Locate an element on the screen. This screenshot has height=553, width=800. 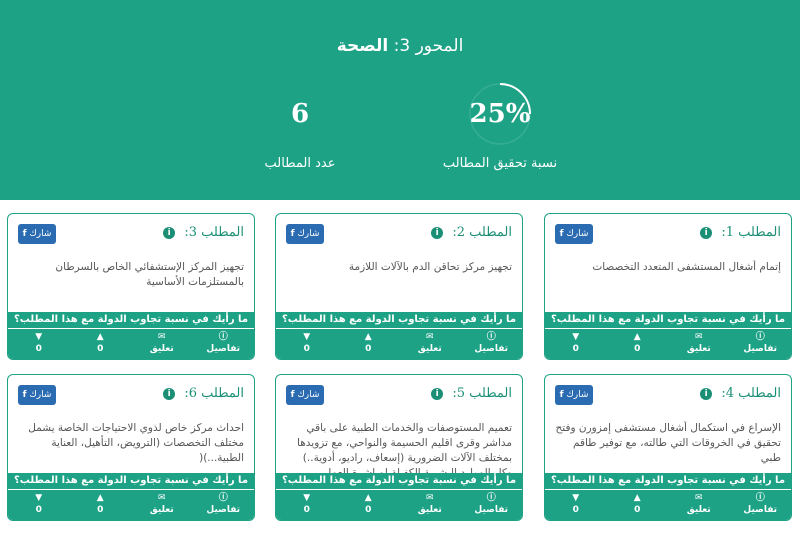
card-header: المطلب 5: i شارك f is located at coordinates (399, 396).